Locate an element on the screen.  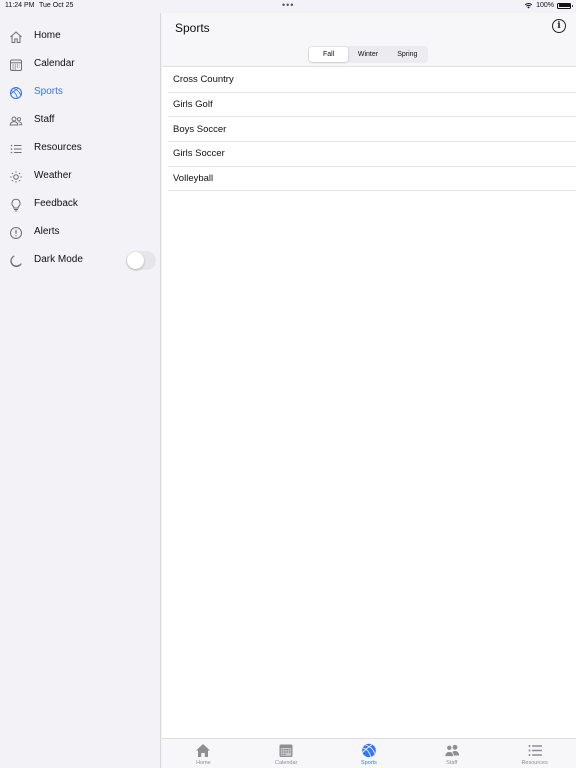
tab-home: Home is located at coordinates (203, 753).